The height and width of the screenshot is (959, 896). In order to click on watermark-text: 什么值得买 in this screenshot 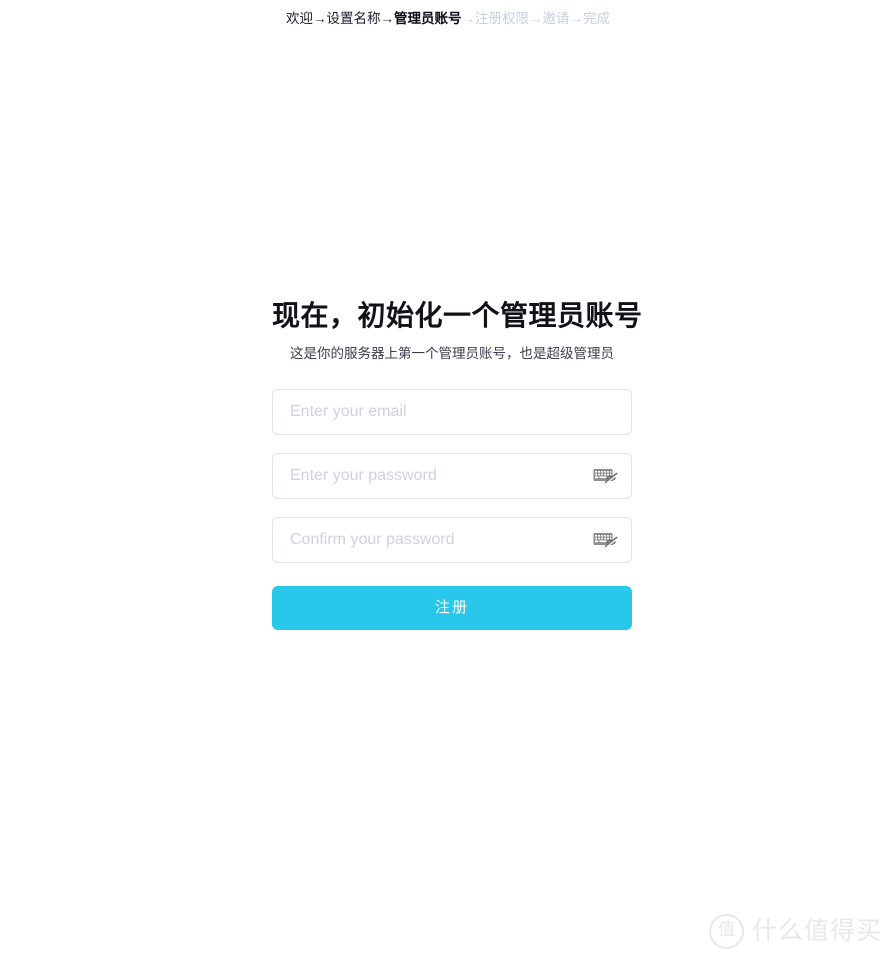, I will do `click(816, 931)`.